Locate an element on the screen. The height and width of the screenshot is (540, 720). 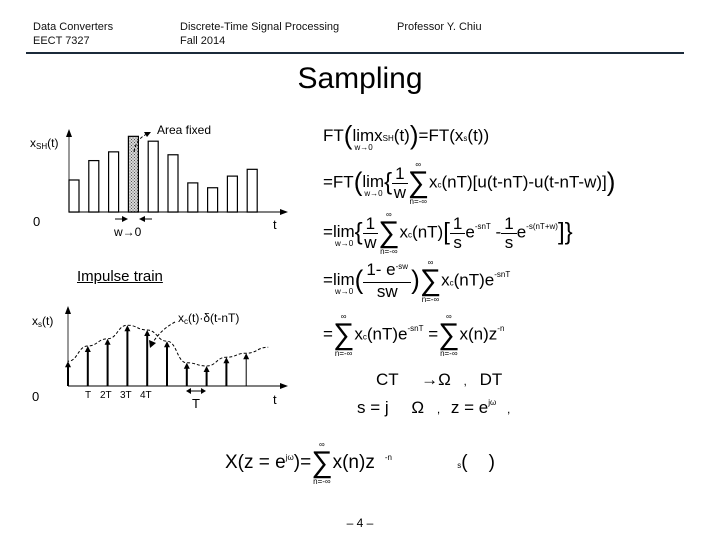
tick-label: 3T is located at coordinates (126, 395).